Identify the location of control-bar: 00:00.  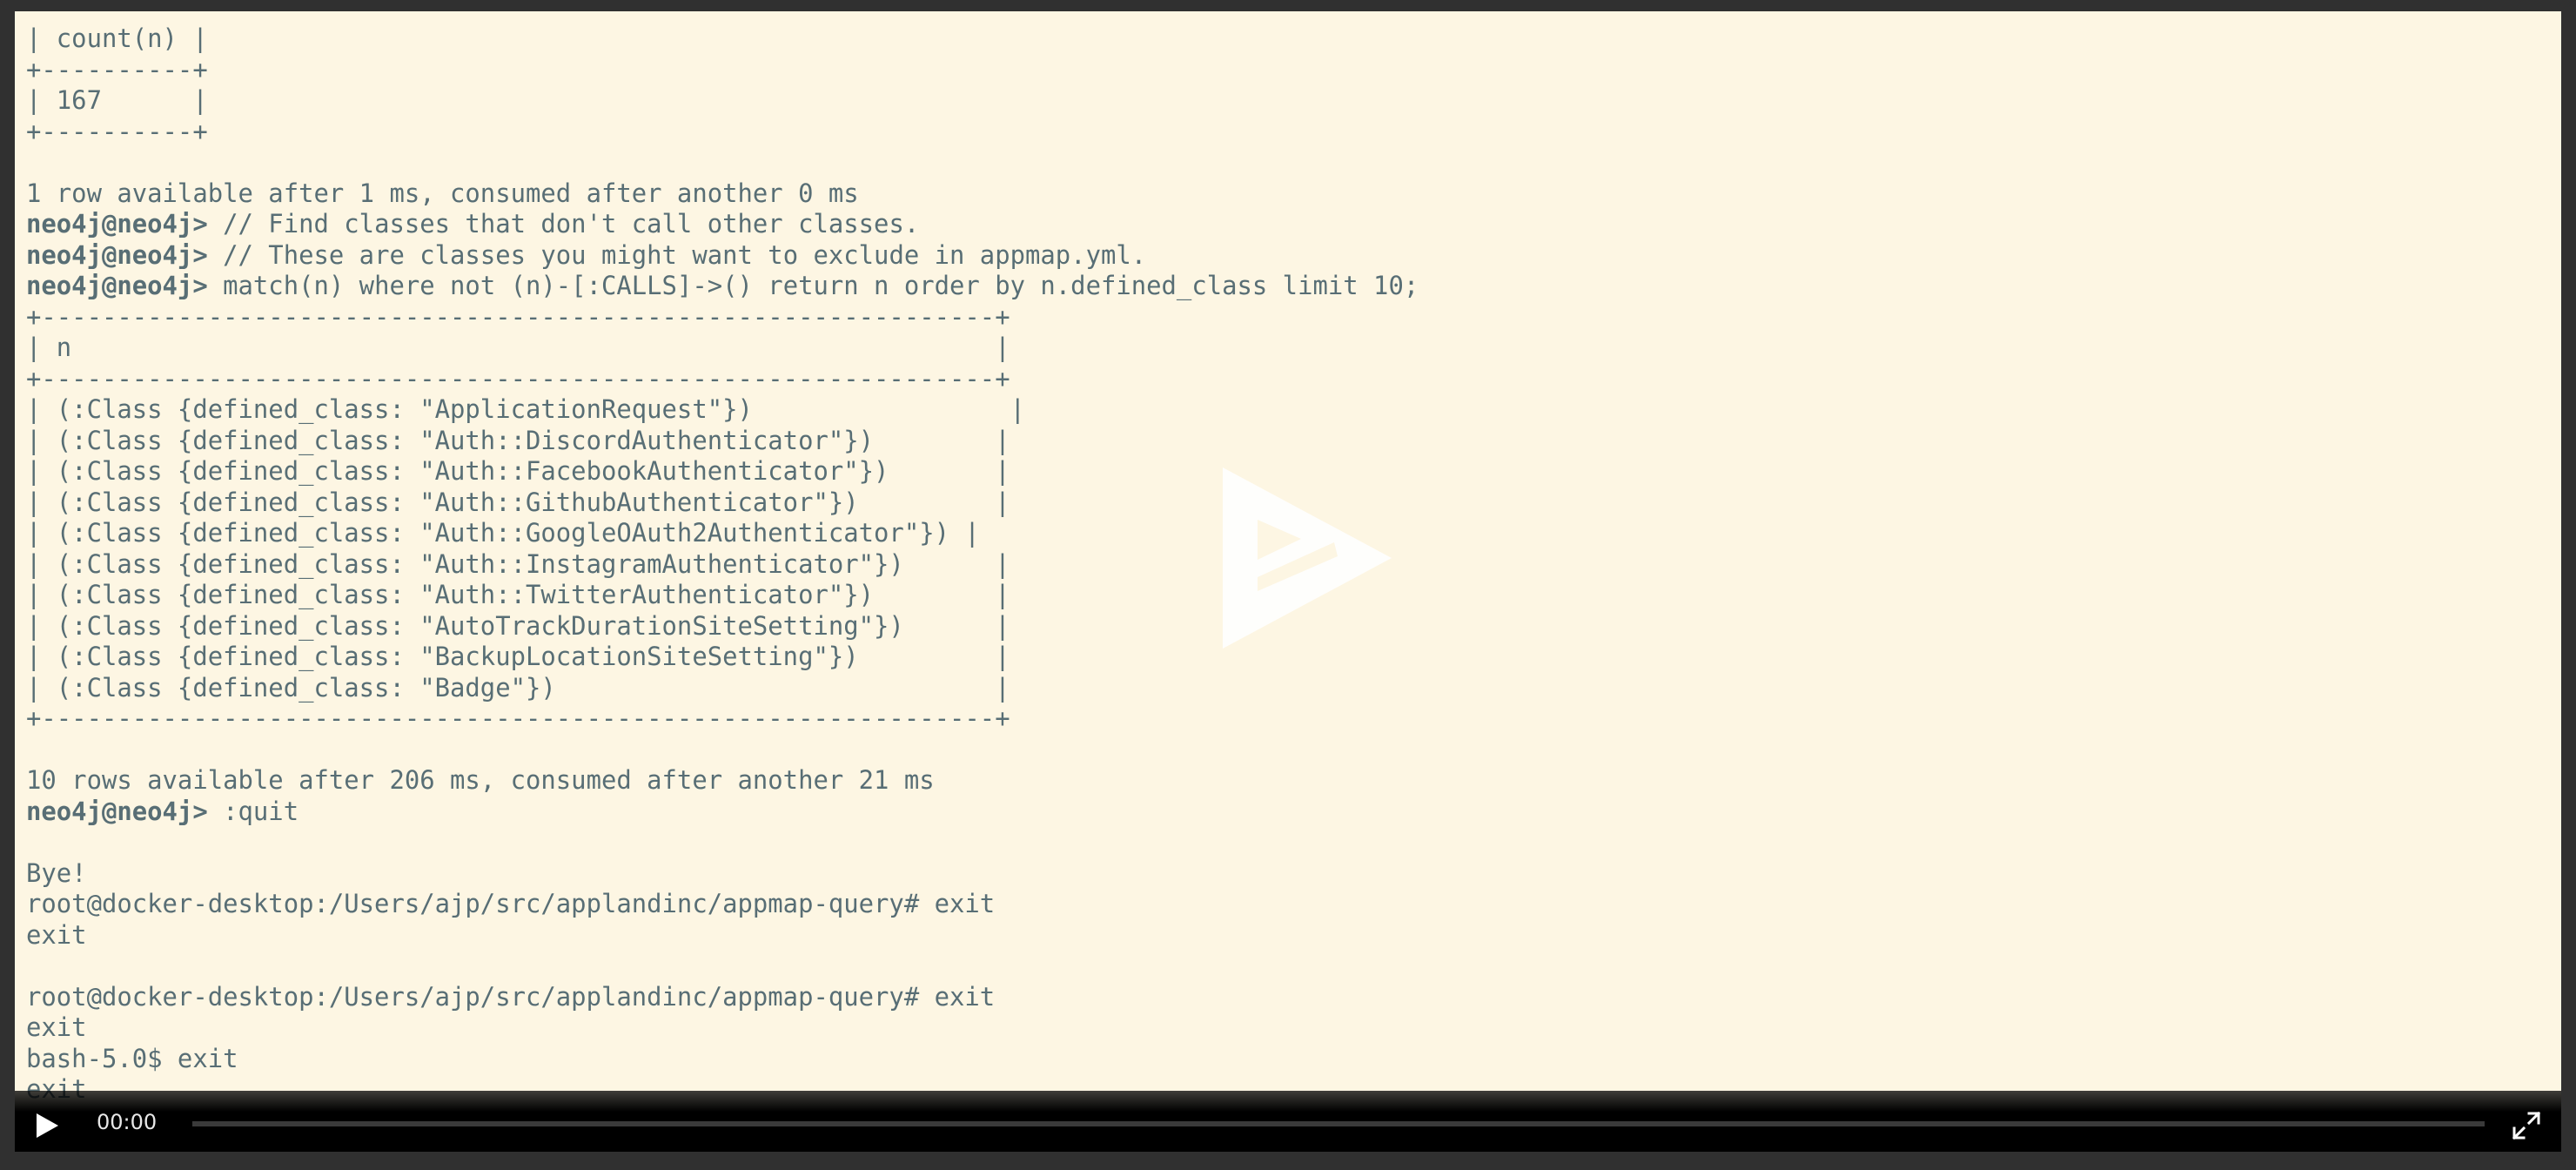
(1288, 1121).